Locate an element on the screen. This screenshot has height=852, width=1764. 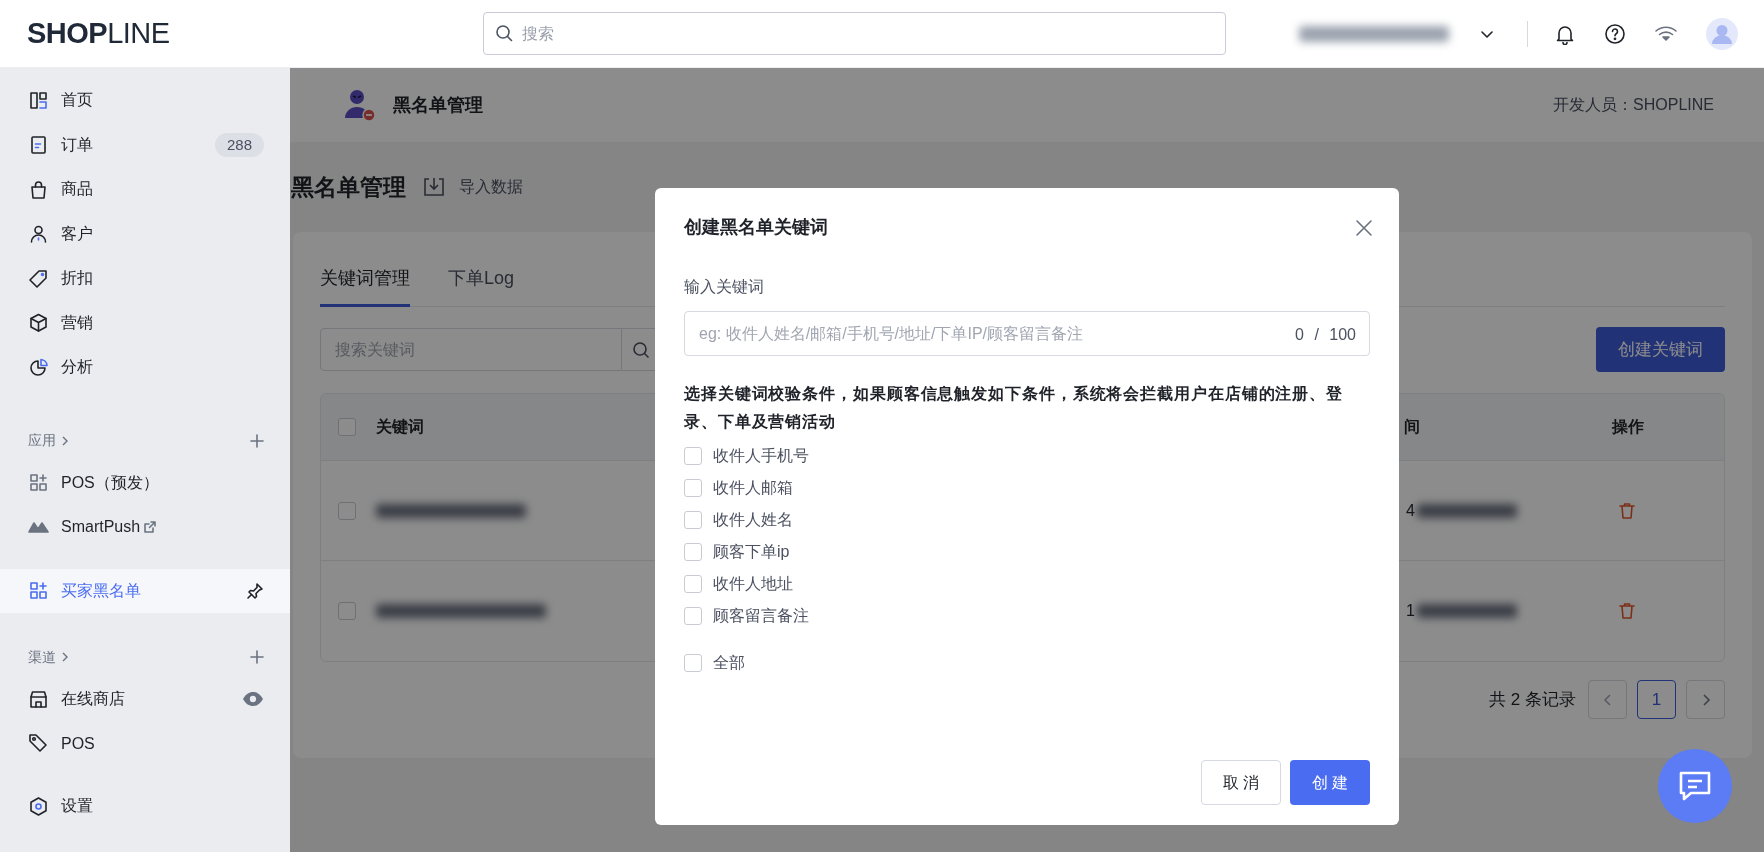
field-label: 输入关键词 is located at coordinates (724, 287).